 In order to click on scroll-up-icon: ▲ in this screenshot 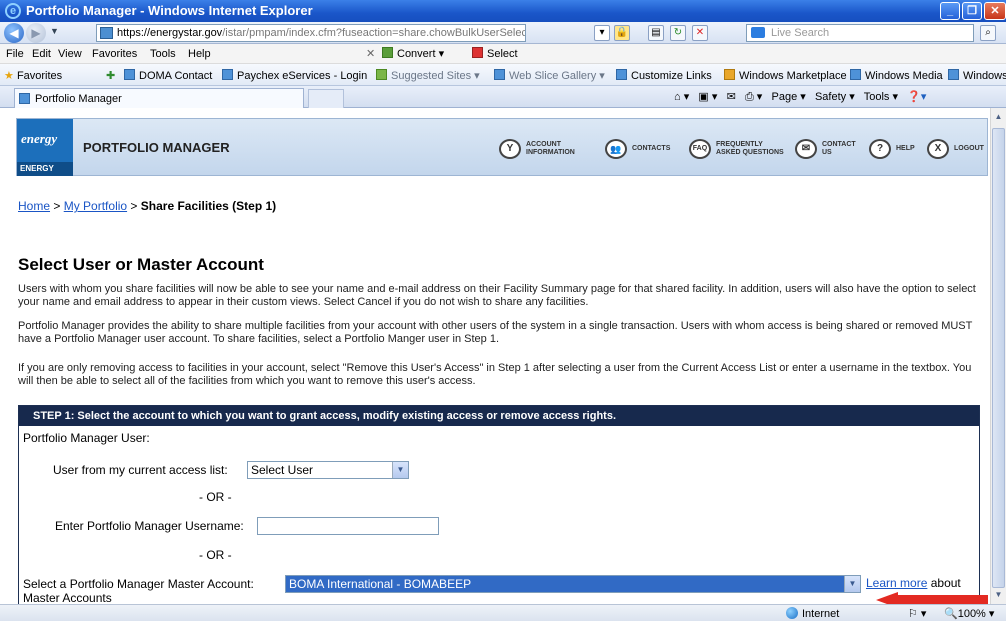, I will do `click(998, 117)`.